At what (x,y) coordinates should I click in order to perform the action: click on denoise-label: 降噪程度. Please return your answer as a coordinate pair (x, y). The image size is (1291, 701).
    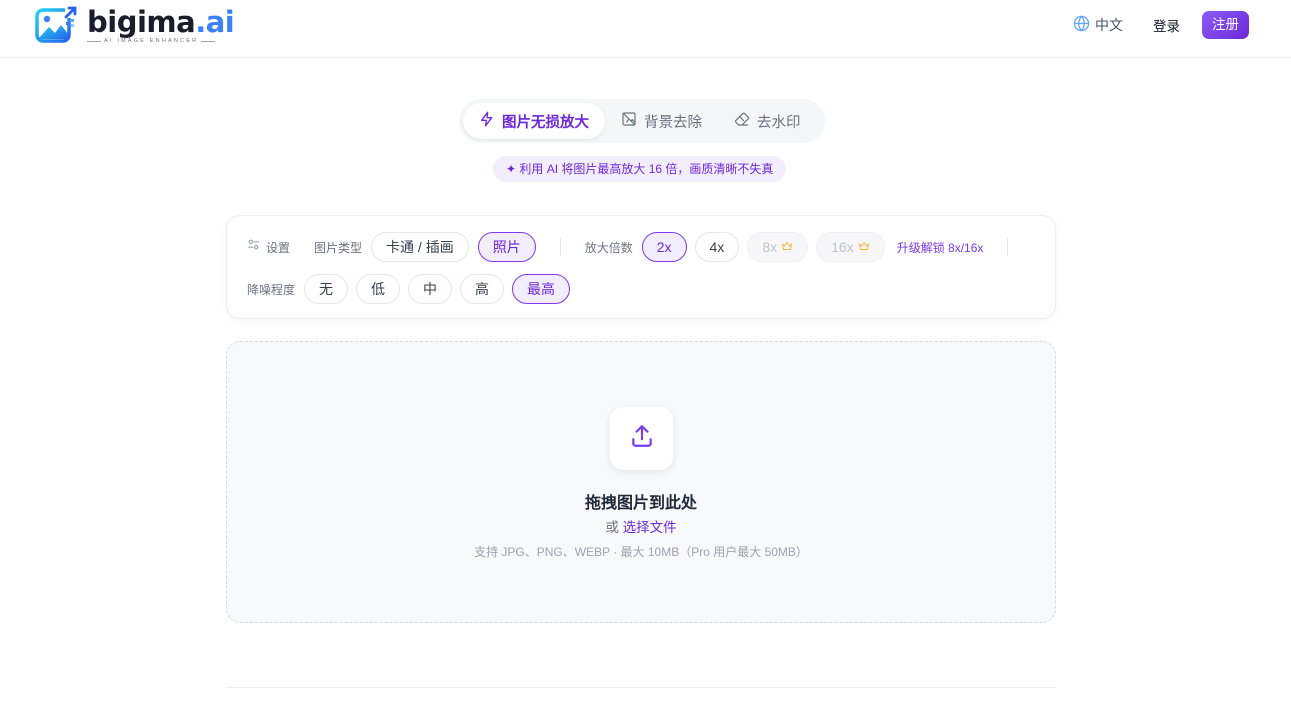
    Looking at the image, I should click on (271, 289).